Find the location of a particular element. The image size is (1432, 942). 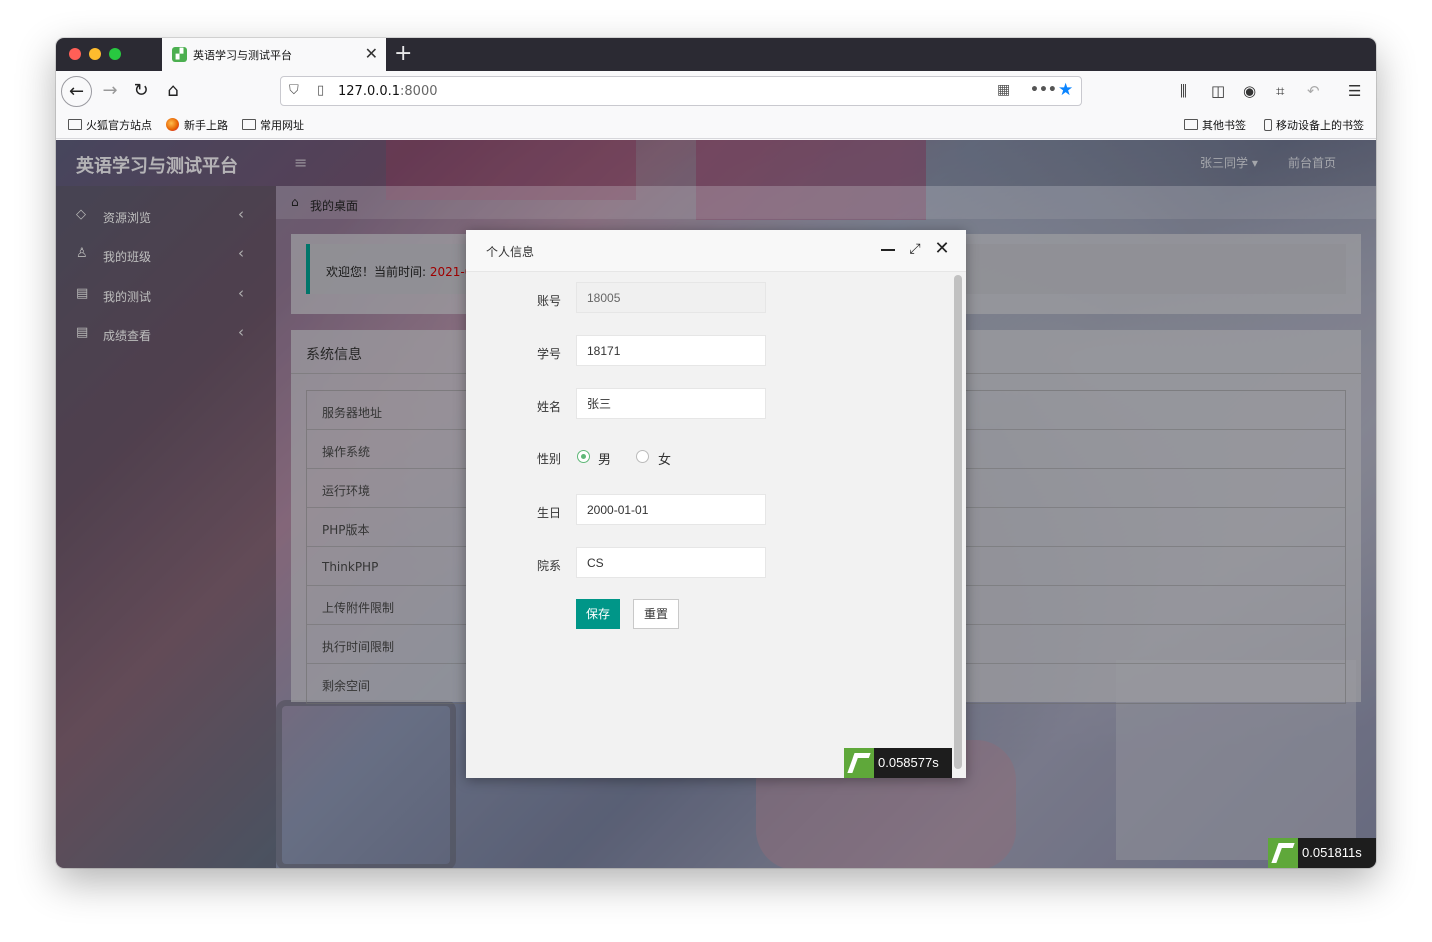

birthday-field is located at coordinates (671, 509).